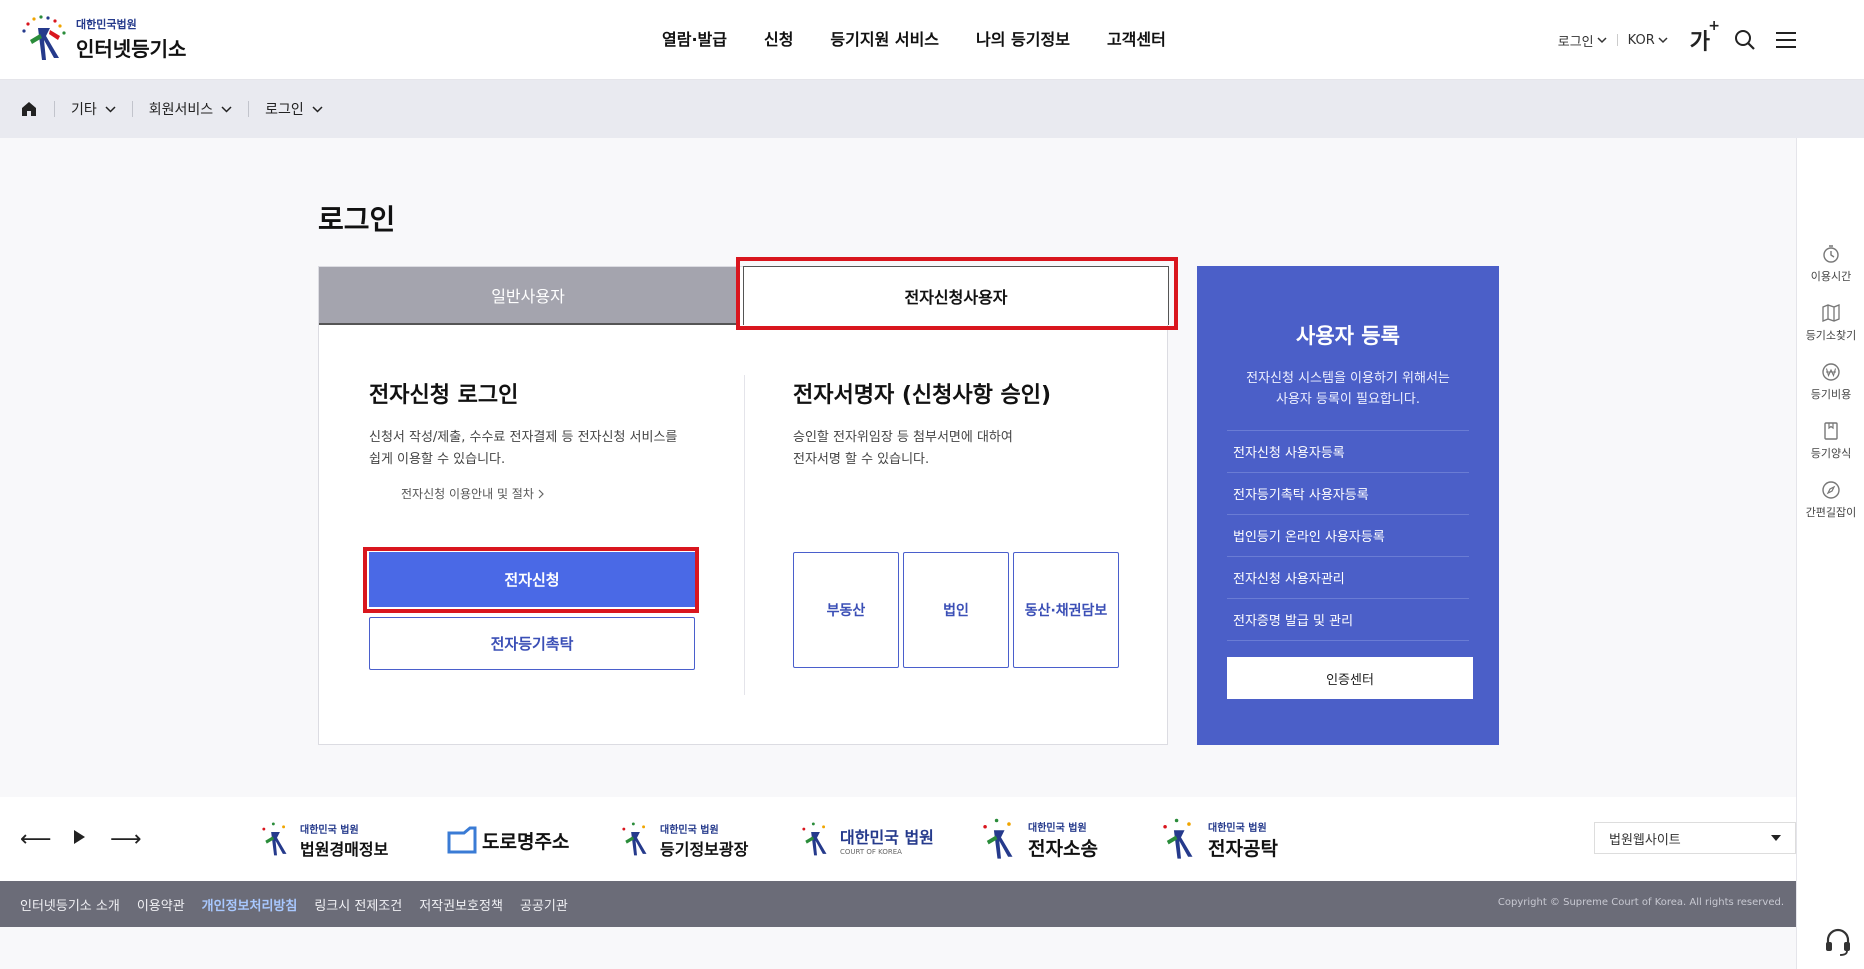 The height and width of the screenshot is (969, 1864). Describe the element at coordinates (79, 838) in the screenshot. I see `play-icon` at that location.